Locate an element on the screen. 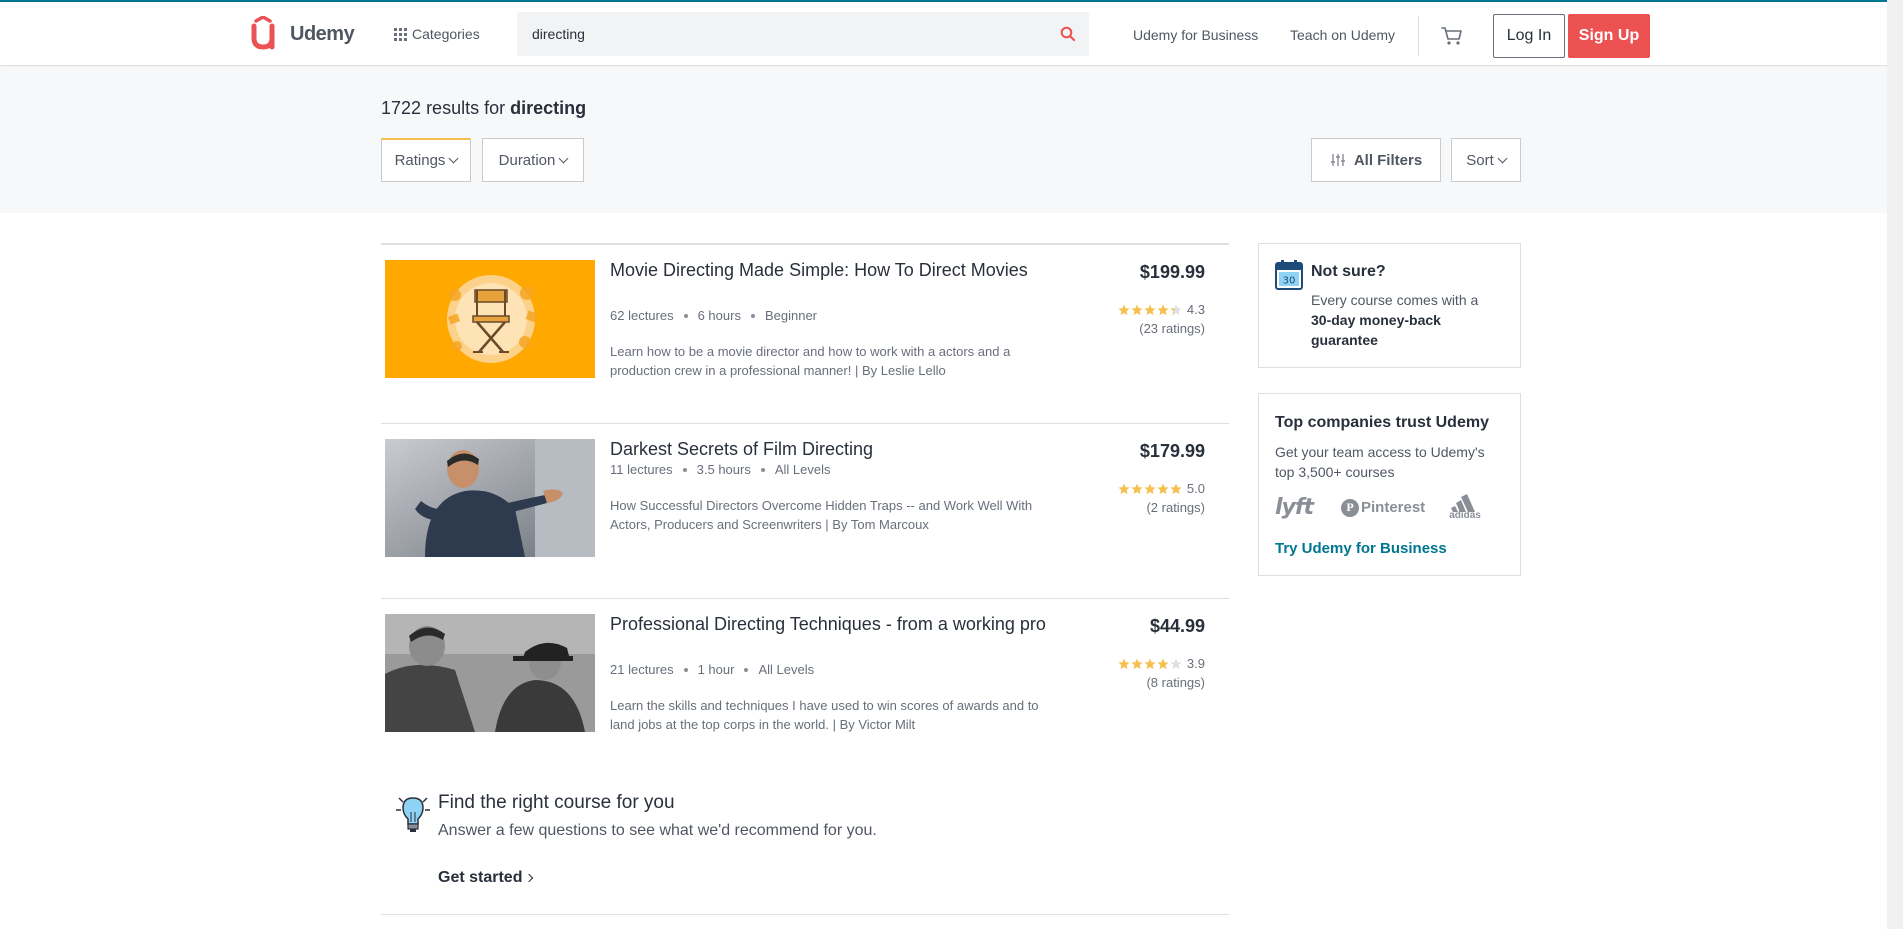 The height and width of the screenshot is (929, 1903). director-chair-illustration is located at coordinates (490, 319).